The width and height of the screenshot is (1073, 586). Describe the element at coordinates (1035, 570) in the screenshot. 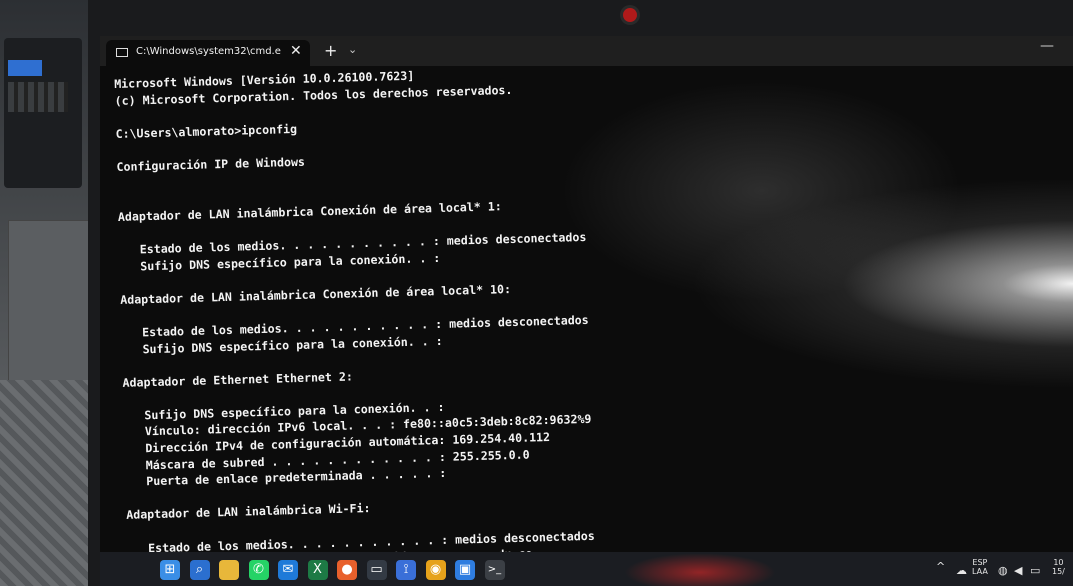

I see `battery-icon: ▭` at that location.